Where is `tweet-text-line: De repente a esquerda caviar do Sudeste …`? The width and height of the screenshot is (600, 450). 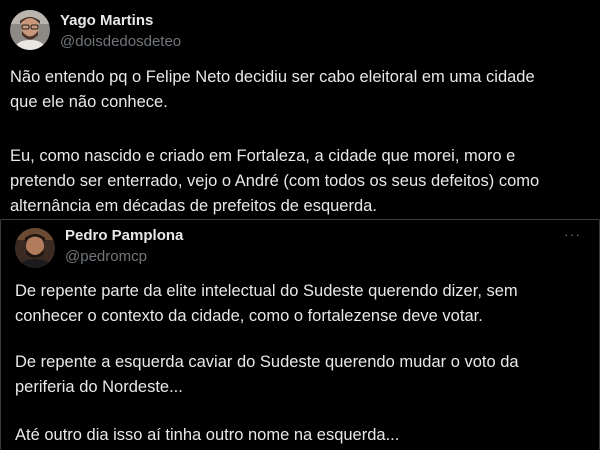
tweet-text-line: De repente a esquerda caviar do Sudeste … is located at coordinates (267, 362).